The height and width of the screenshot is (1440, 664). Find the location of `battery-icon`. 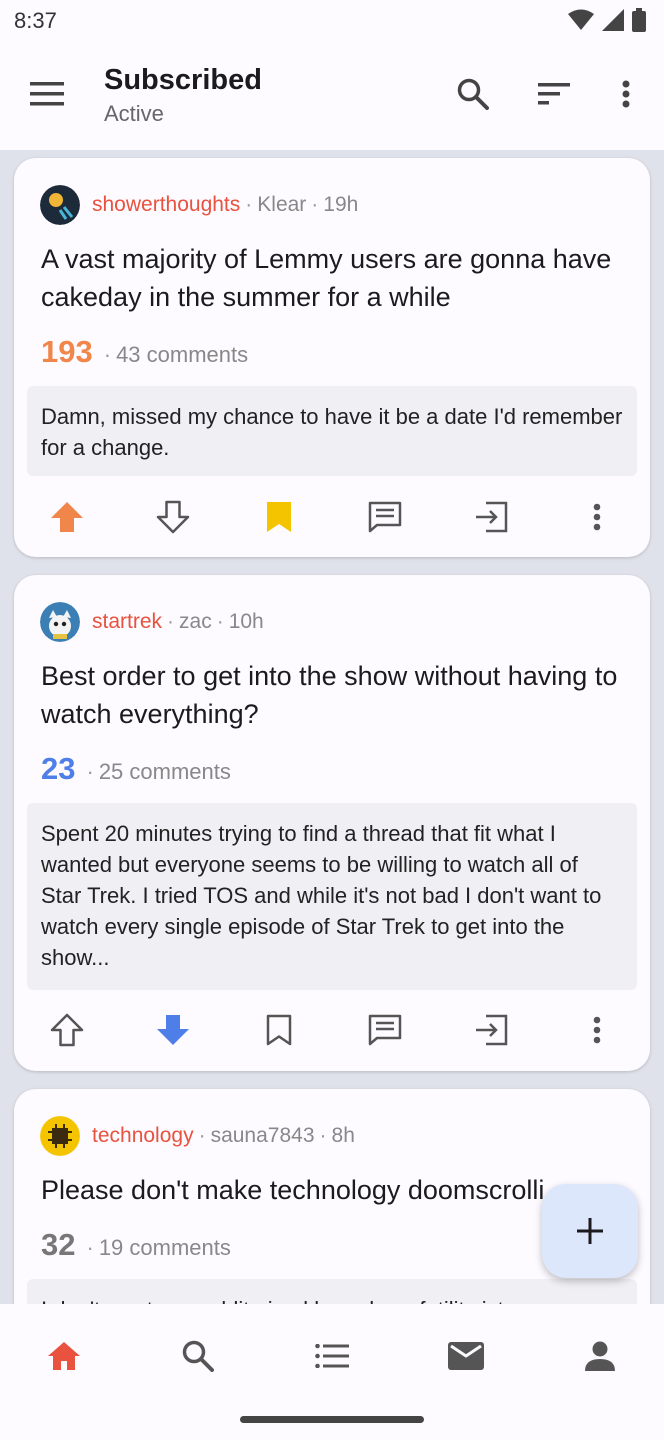

battery-icon is located at coordinates (639, 20).